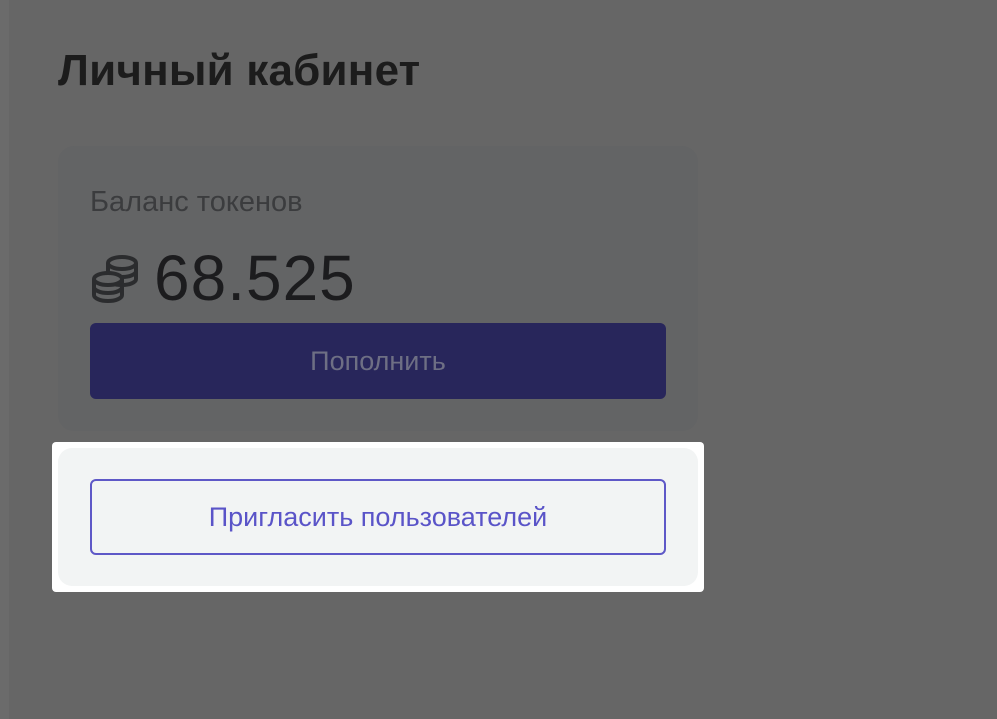 This screenshot has width=997, height=719. I want to click on balance-row: 68.525, so click(223, 278).